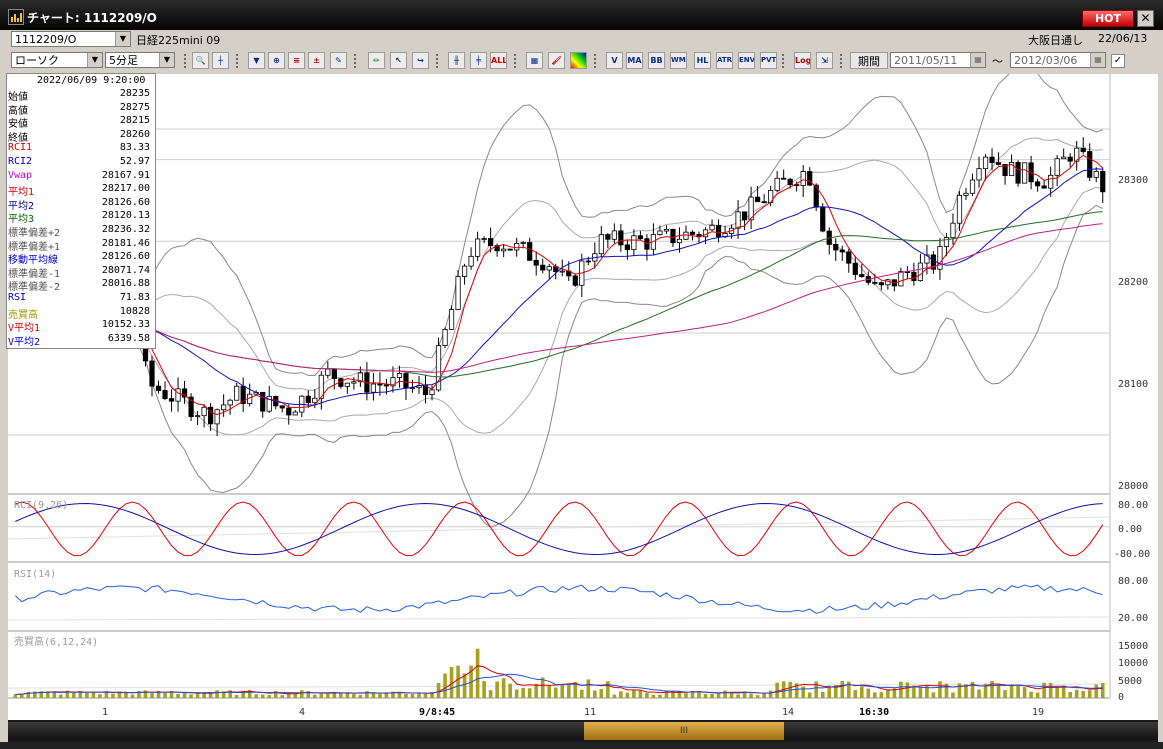 The width and height of the screenshot is (1163, 749). I want to click on horizontal-scrollbar: III, so click(583, 731).